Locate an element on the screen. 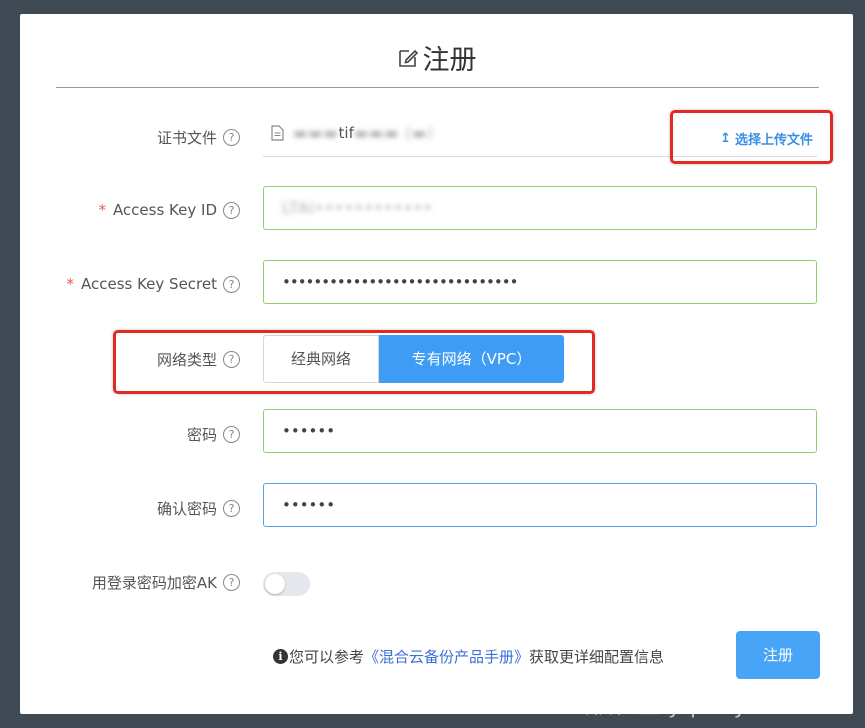 The image size is (865, 728). encrypt-ak-label: 用登录密码加密AK ? is located at coordinates (166, 582).